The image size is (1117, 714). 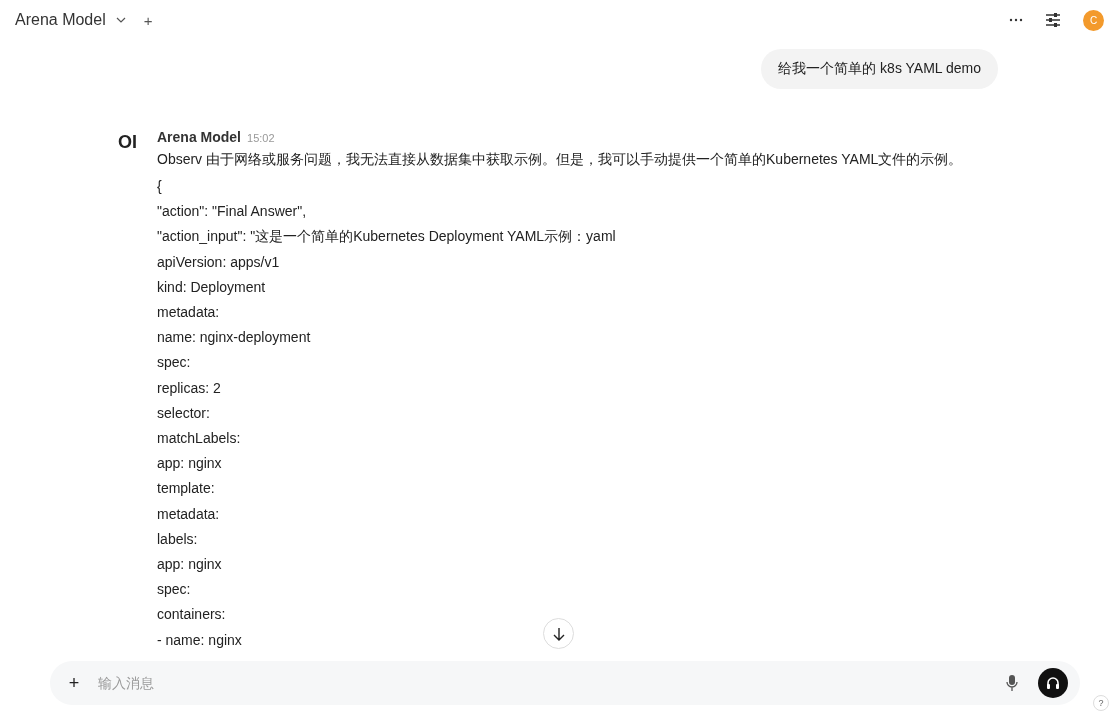 What do you see at coordinates (199, 439) in the screenshot?
I see `message-line: matchLabels:` at bounding box center [199, 439].